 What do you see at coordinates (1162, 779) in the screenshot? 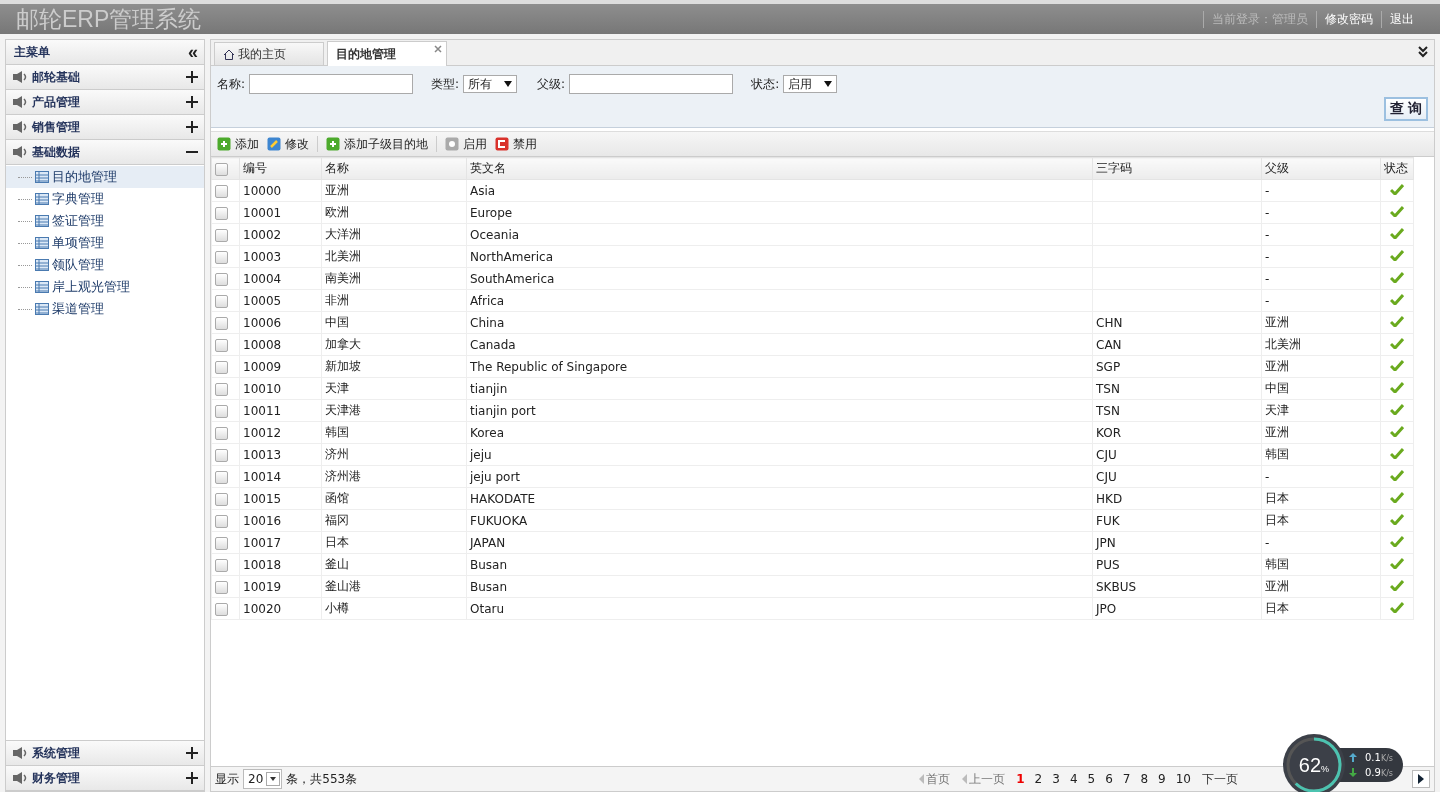
I see `page-link: 9` at bounding box center [1162, 779].